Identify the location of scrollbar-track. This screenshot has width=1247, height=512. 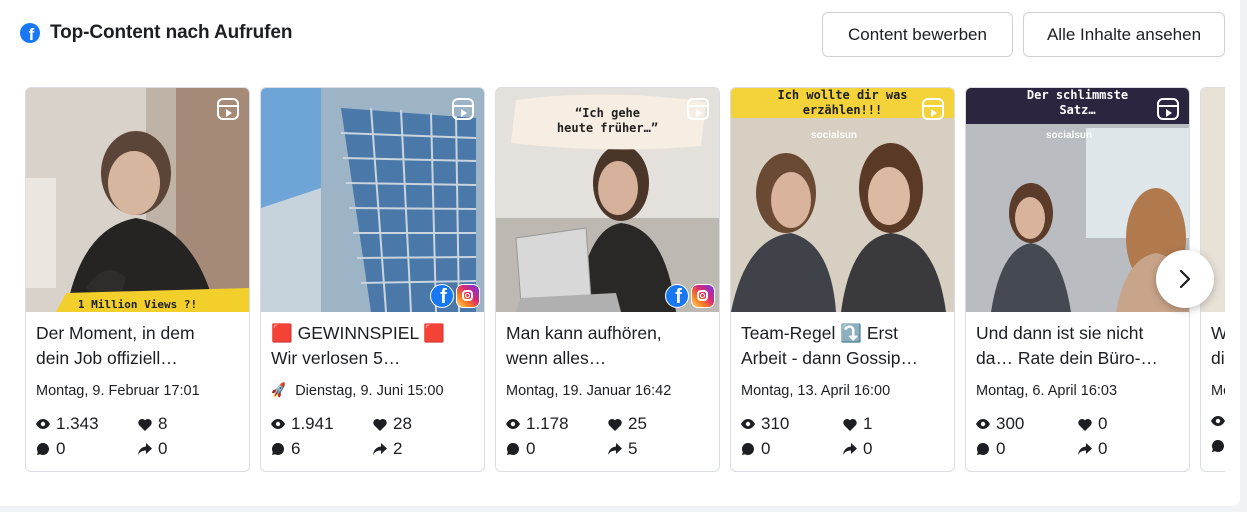
(1243, 256).